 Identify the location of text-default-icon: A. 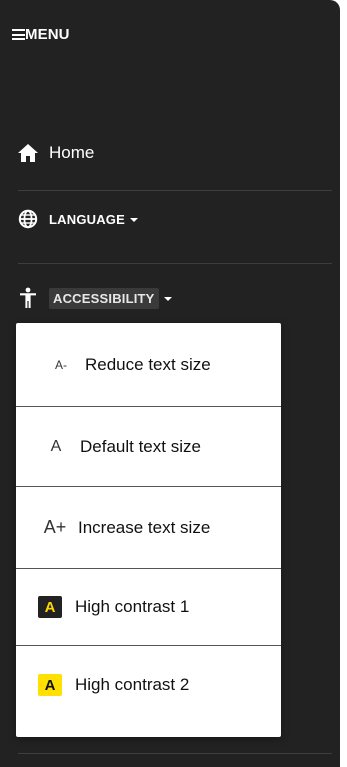
(56, 446).